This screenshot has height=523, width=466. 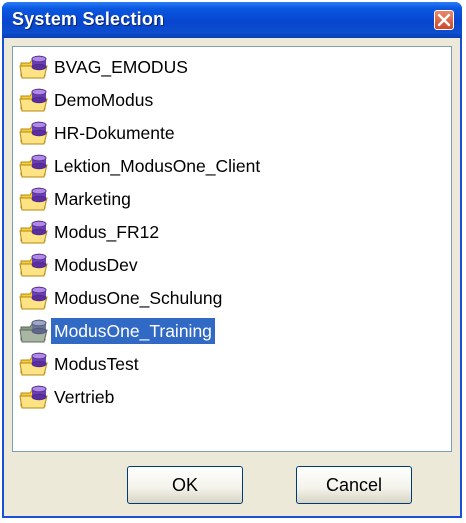 I want to click on cancel-button: Cancel, so click(x=354, y=485).